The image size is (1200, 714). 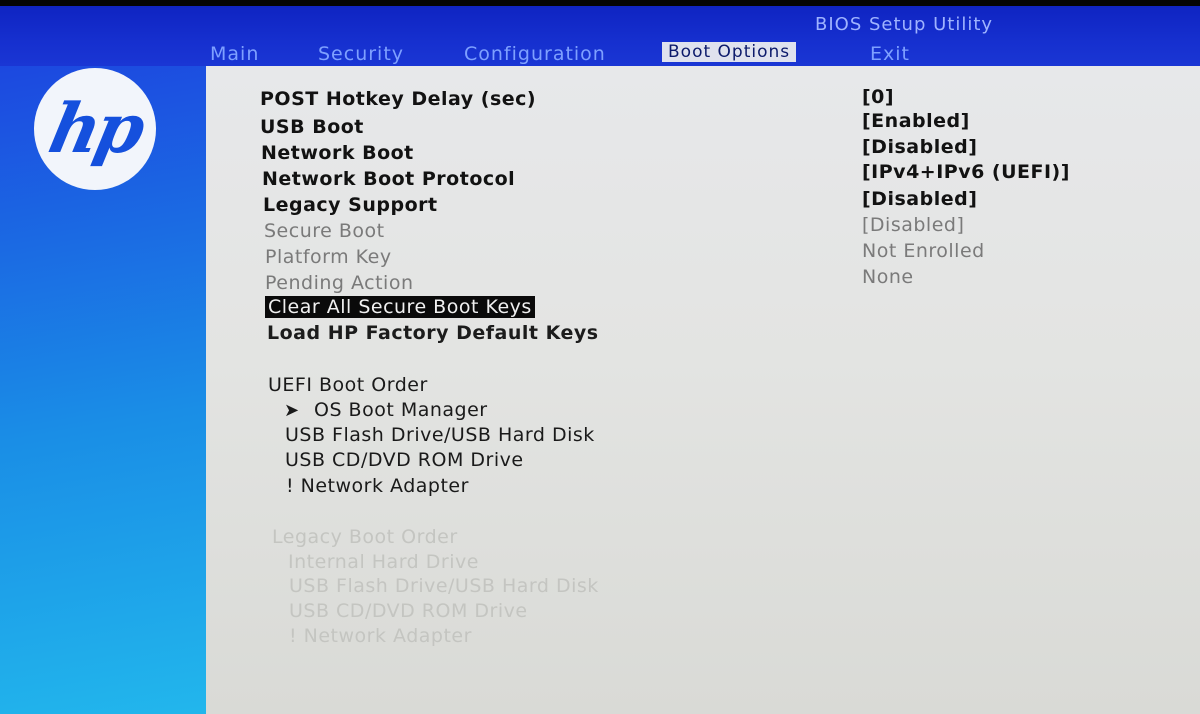 What do you see at coordinates (348, 385) in the screenshot?
I see `uefi-boot-order-heading: UEFI Boot Order` at bounding box center [348, 385].